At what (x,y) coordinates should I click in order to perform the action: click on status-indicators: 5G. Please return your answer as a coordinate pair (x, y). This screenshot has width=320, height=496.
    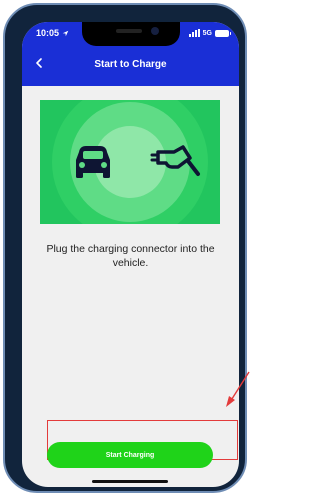
    Looking at the image, I should click on (209, 33).